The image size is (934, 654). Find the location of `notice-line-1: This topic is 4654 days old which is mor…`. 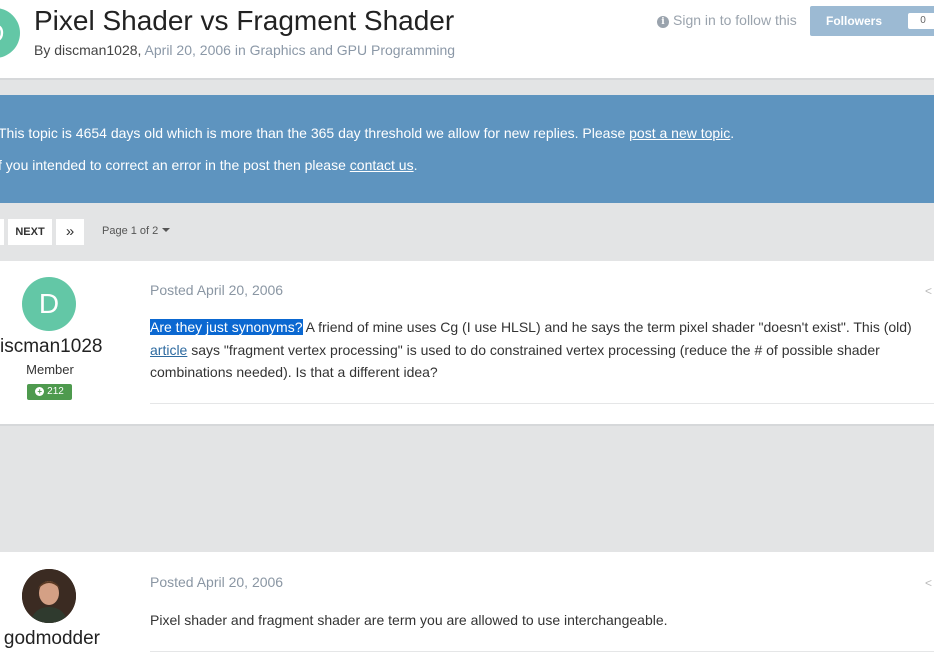

notice-line-1: This topic is 4654 days old which is mor… is located at coordinates (367, 133).